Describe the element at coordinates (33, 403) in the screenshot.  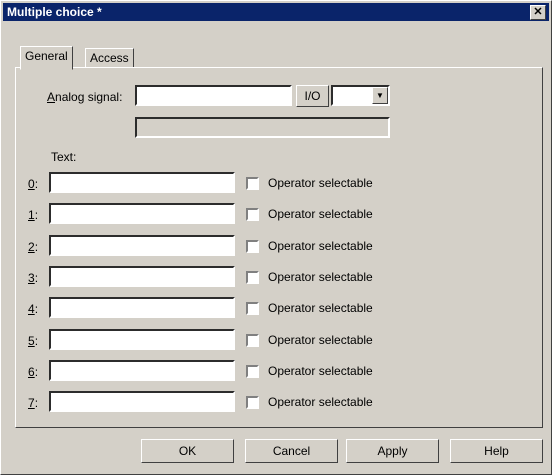
I see `option-index-label: 7:` at that location.